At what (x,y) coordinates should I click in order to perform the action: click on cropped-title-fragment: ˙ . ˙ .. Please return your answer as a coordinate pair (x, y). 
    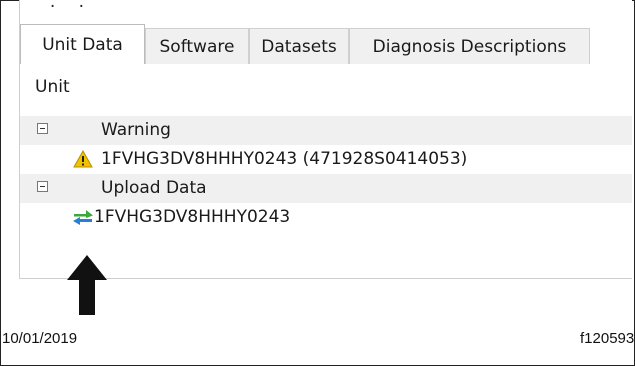
    Looking at the image, I should click on (60, 6).